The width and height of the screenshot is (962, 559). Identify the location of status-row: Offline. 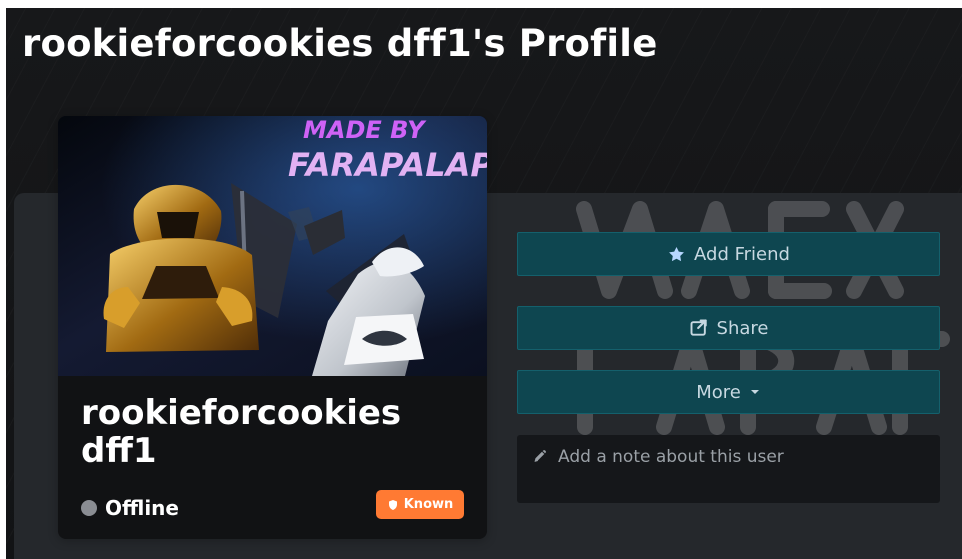
(130, 508).